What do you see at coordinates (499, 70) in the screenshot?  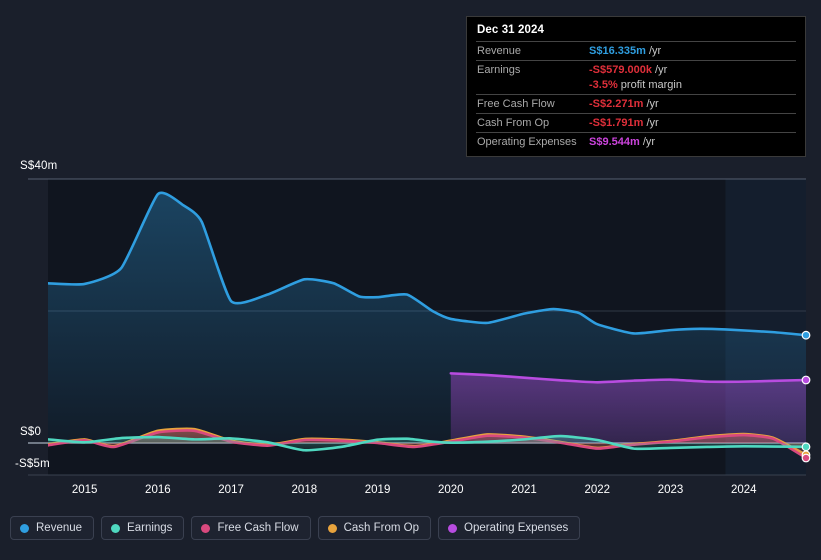 I see `tooltip-row-key: Earnings` at bounding box center [499, 70].